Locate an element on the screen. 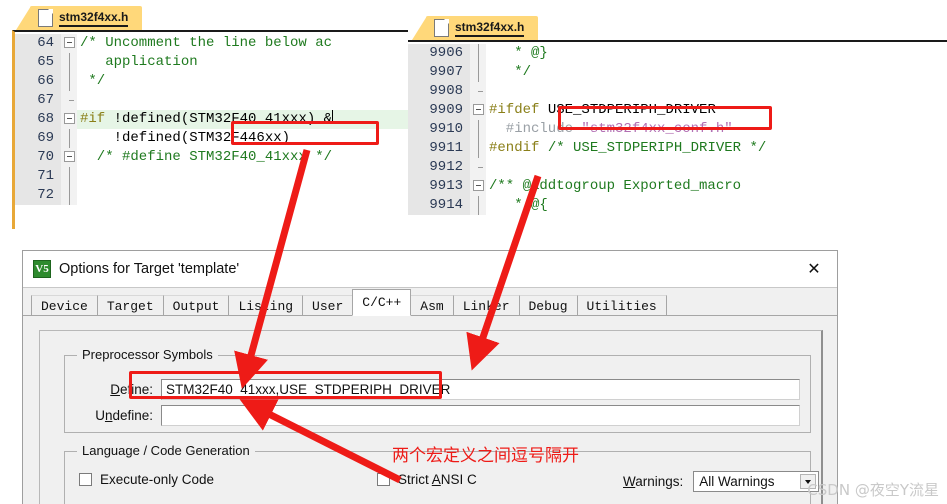 The width and height of the screenshot is (947, 504). line-number: 9913 is located at coordinates (439, 186).